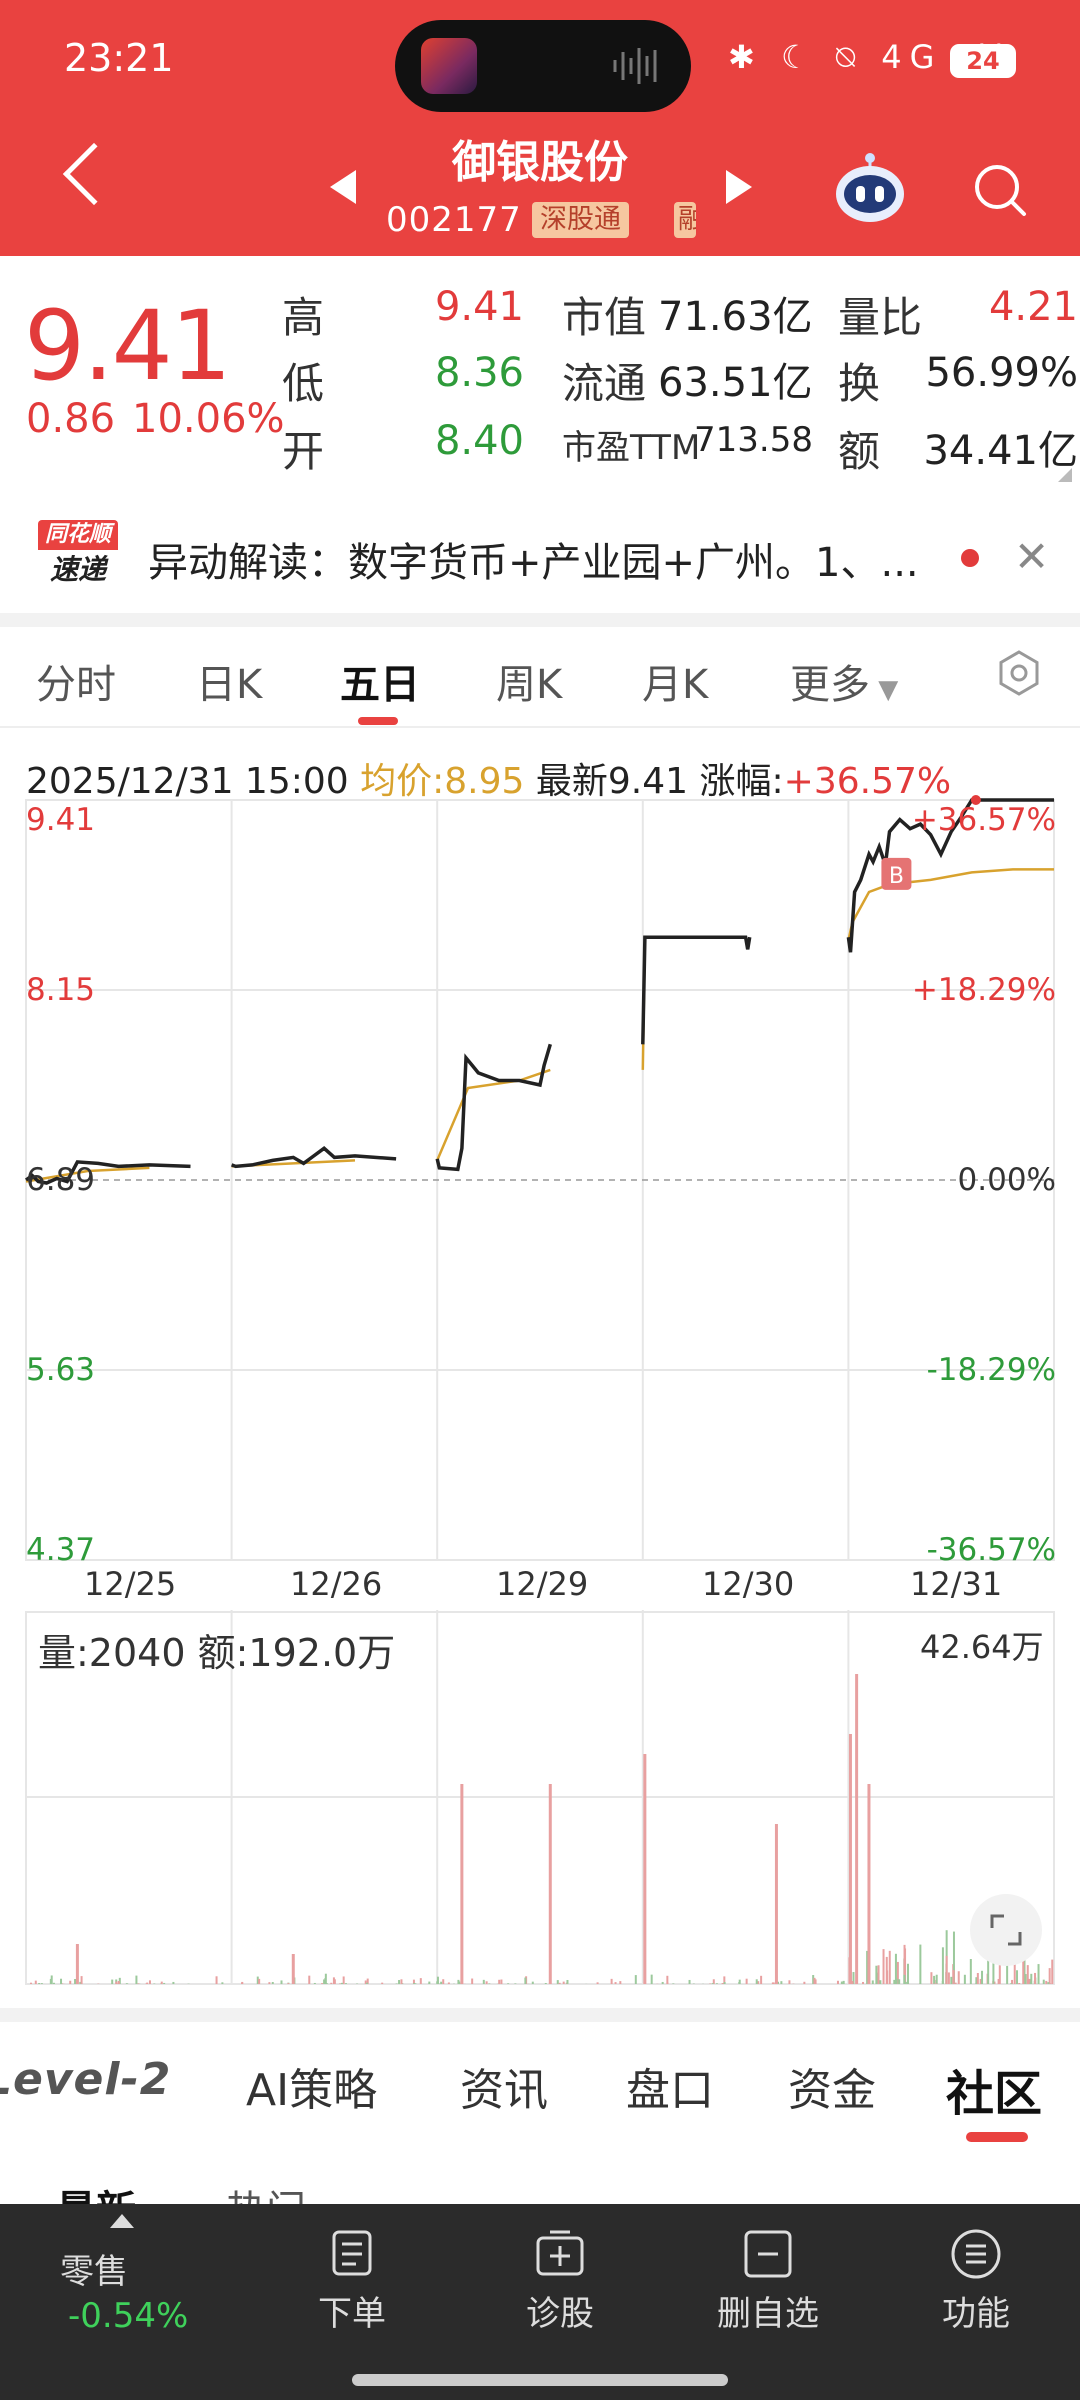 Image resolution: width=1080 pixels, height=2400 pixels. What do you see at coordinates (96, 2191) in the screenshot?
I see `subtab-latest: 最新` at bounding box center [96, 2191].